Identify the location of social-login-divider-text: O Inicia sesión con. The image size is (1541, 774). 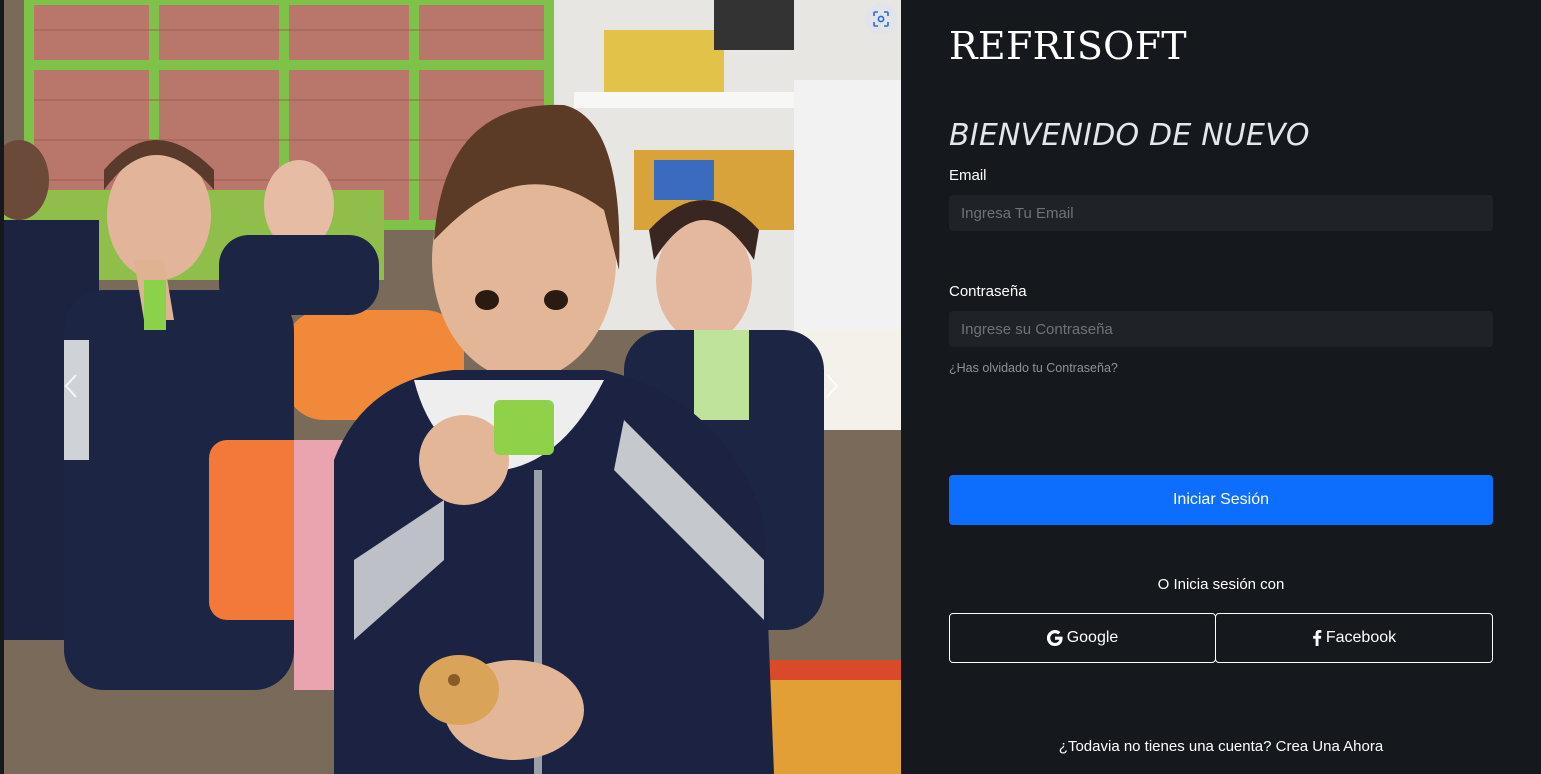
(1221, 584).